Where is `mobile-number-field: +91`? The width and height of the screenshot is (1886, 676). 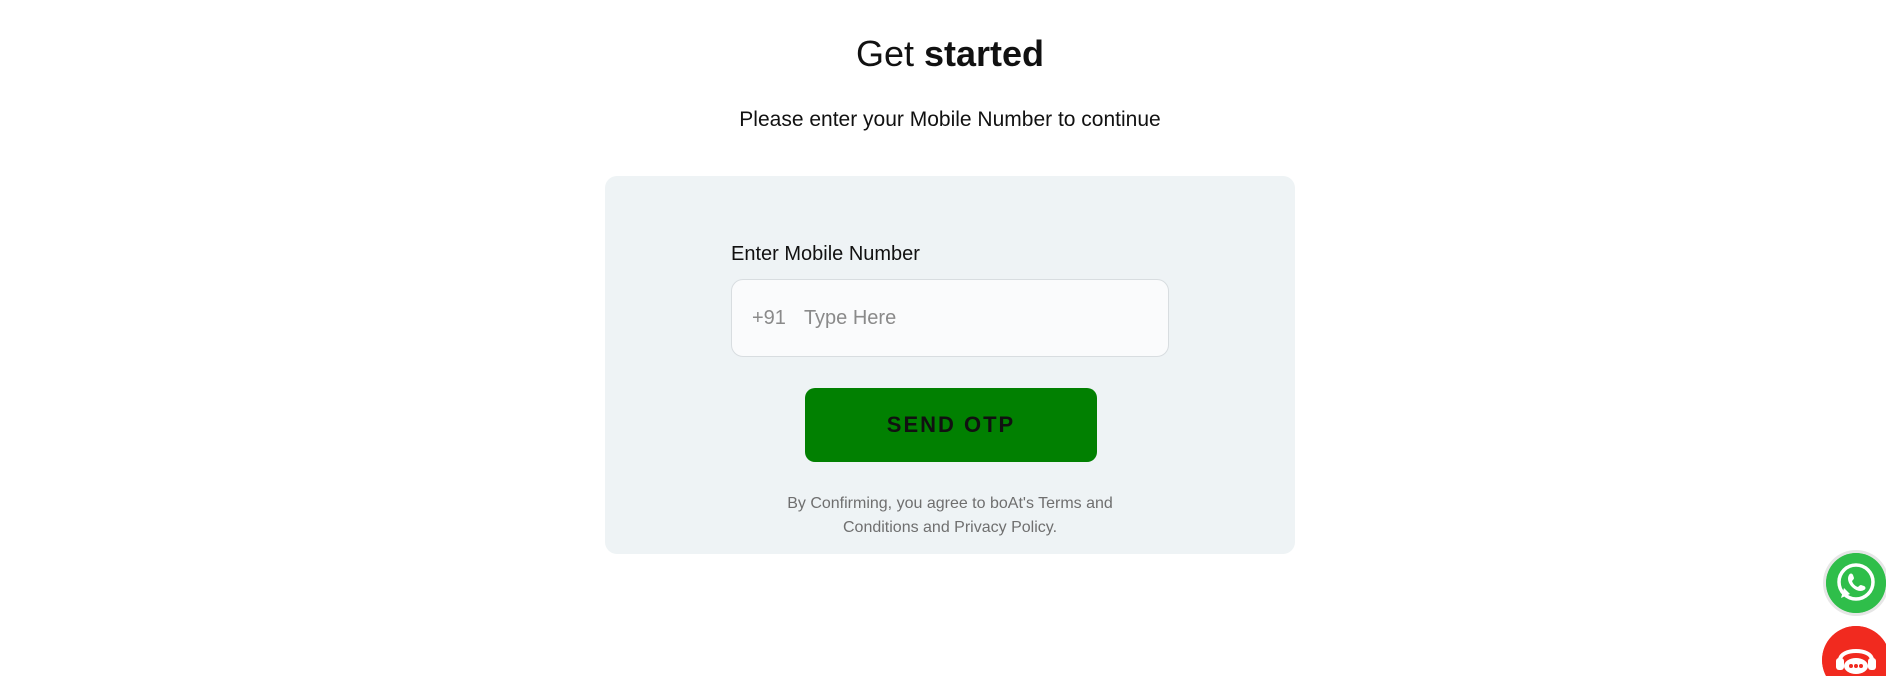
mobile-number-field: +91 is located at coordinates (950, 318).